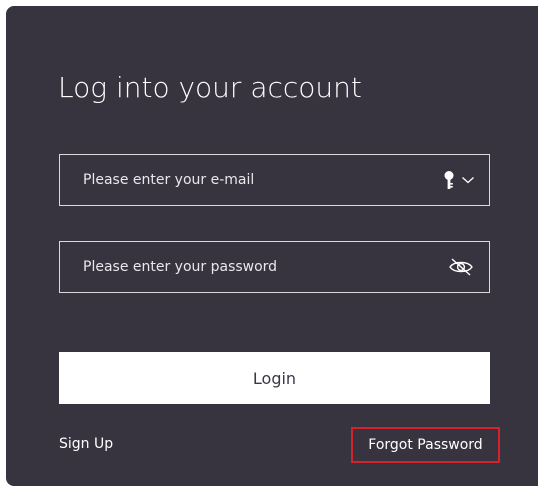  I want to click on eye-slash-icon, so click(461, 267).